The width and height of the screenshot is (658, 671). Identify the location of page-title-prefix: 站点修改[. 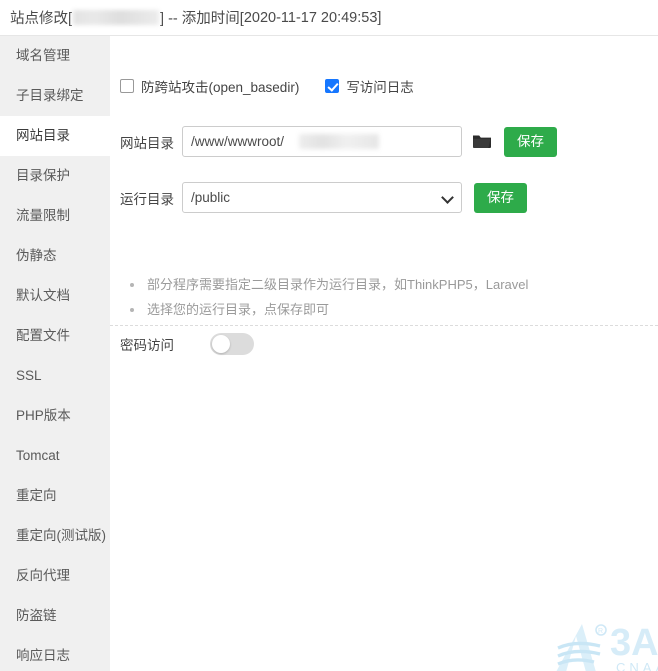
(41, 19).